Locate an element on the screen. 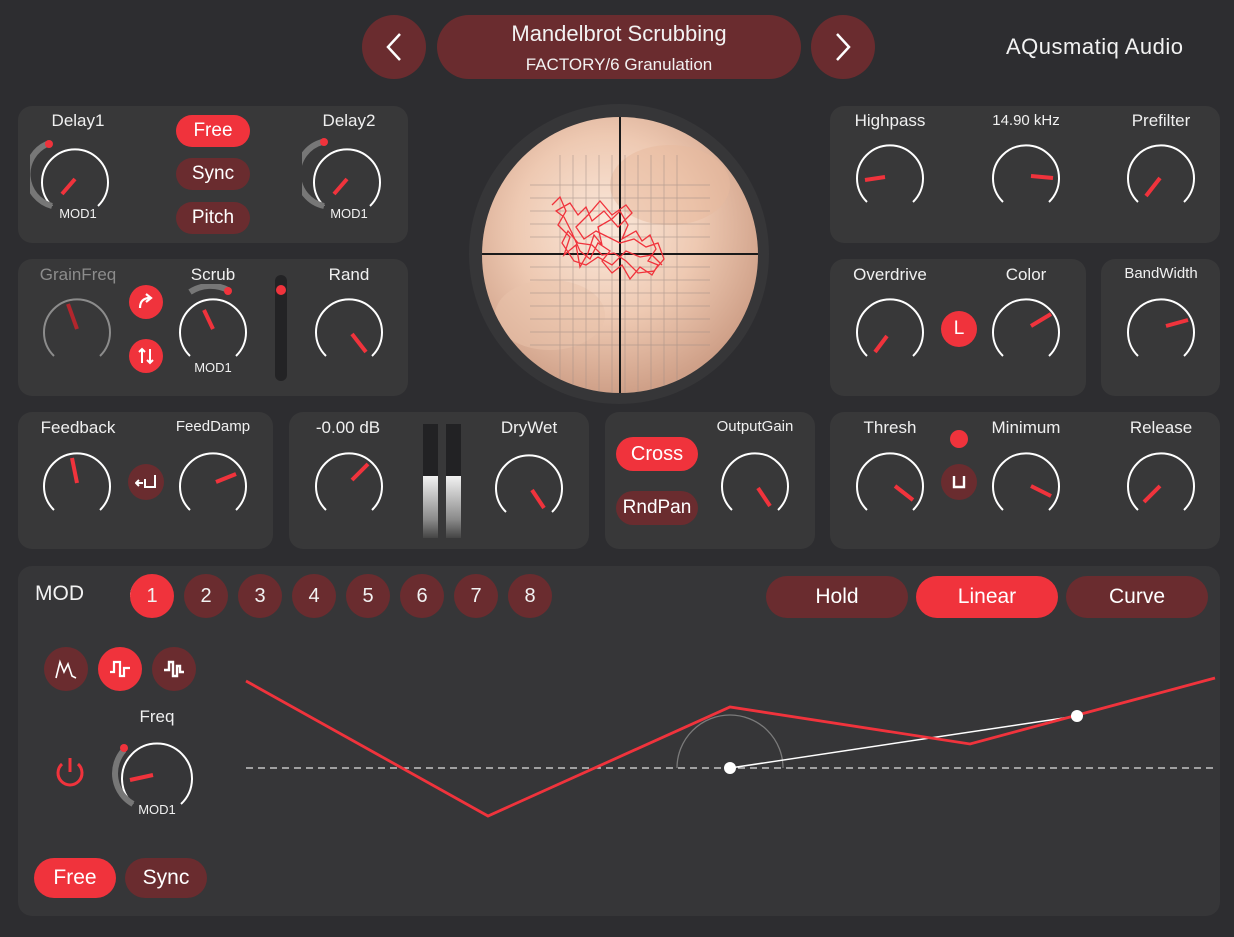 This screenshot has width=1234, height=937. outputgain-label: OutputGain is located at coordinates (755, 426).